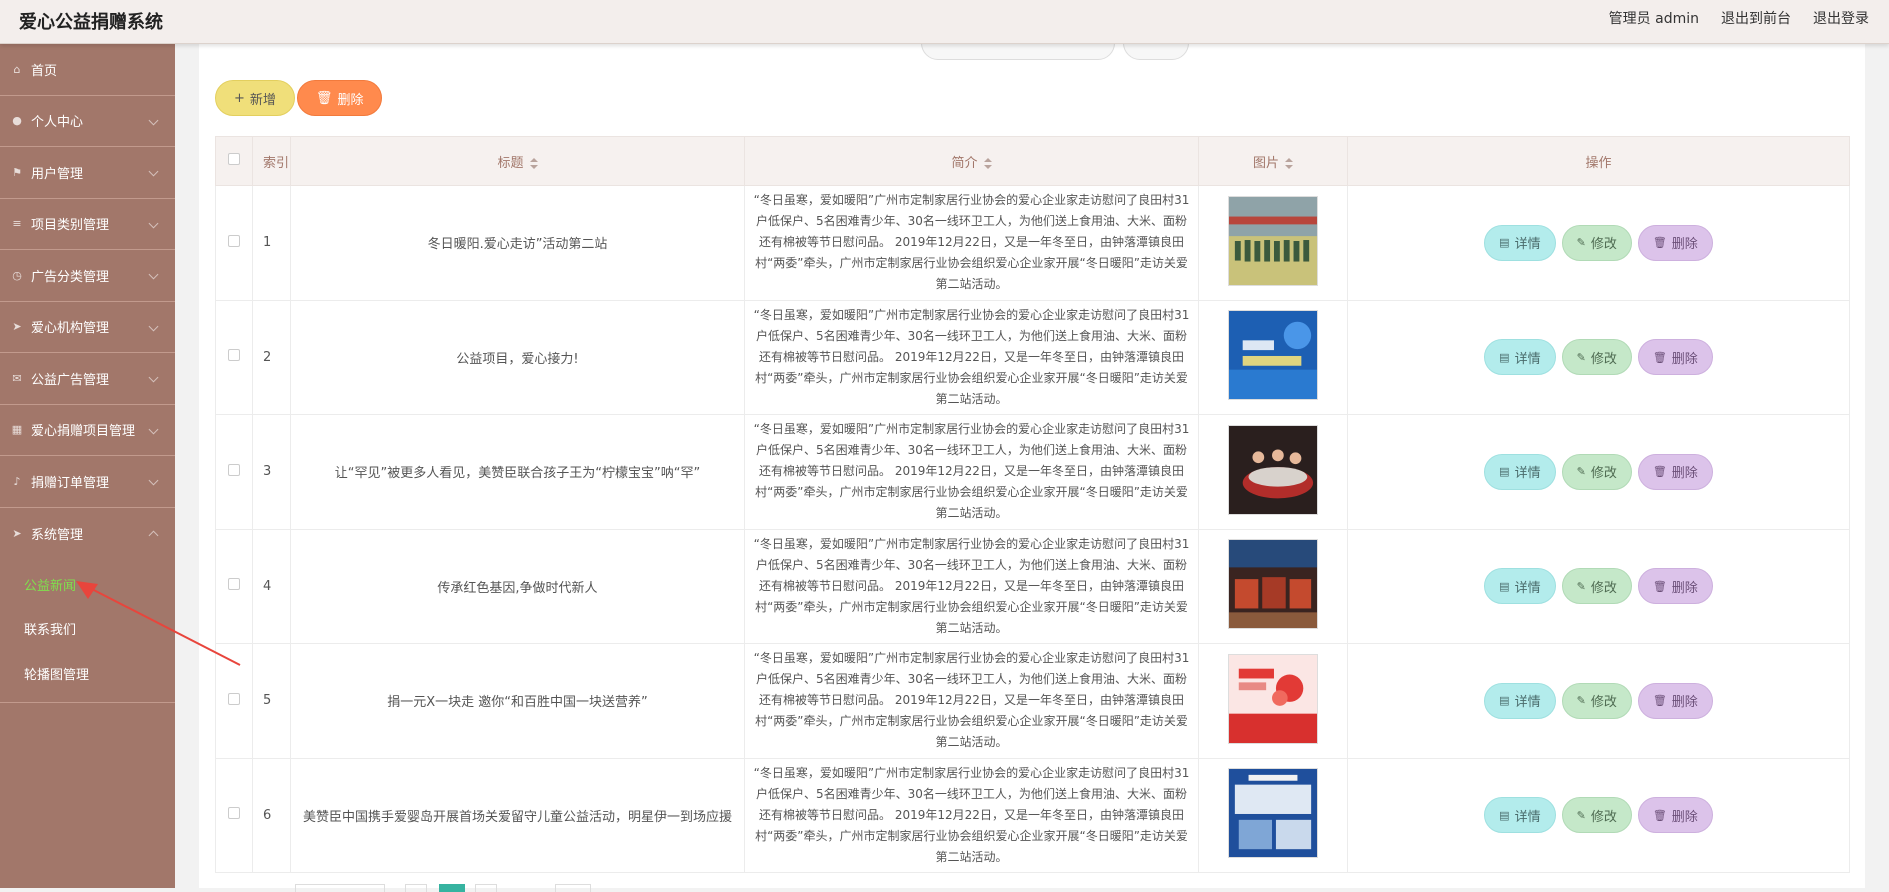 The height and width of the screenshot is (892, 1889). What do you see at coordinates (87, 379) in the screenshot?
I see `sidebar-item-public-ad: ✉ 公益广告管理` at bounding box center [87, 379].